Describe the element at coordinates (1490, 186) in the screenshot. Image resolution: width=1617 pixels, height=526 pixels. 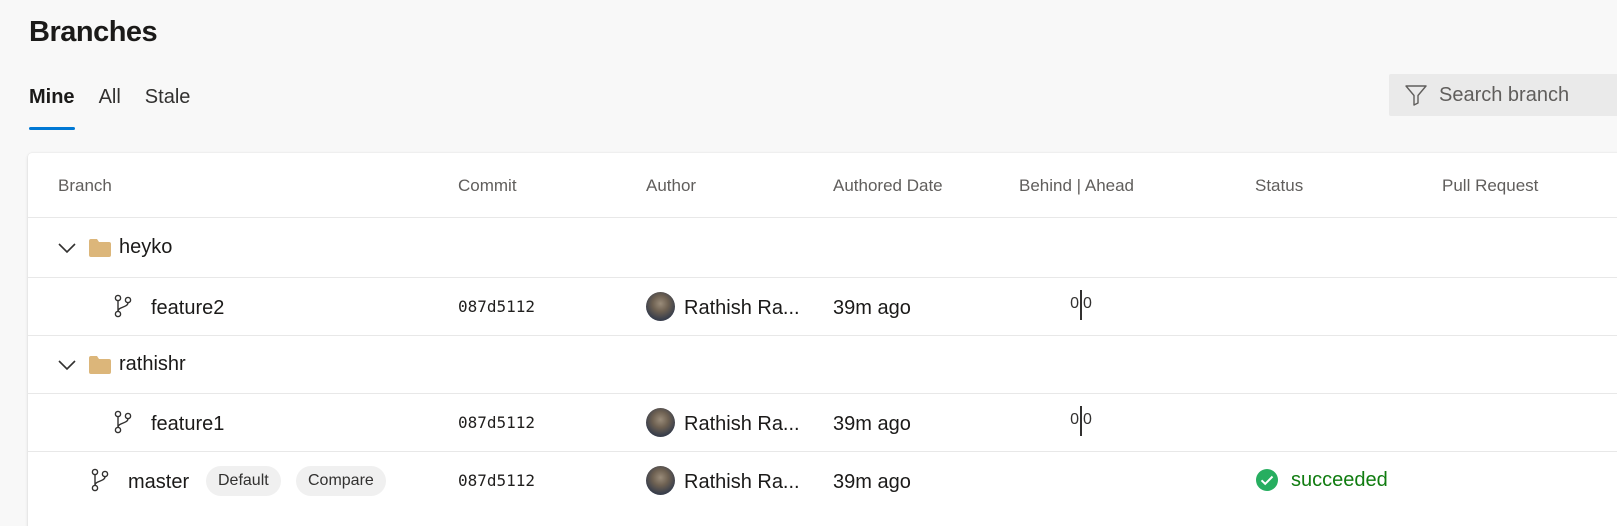
I see `column-header-pull-request: Pull Request` at that location.